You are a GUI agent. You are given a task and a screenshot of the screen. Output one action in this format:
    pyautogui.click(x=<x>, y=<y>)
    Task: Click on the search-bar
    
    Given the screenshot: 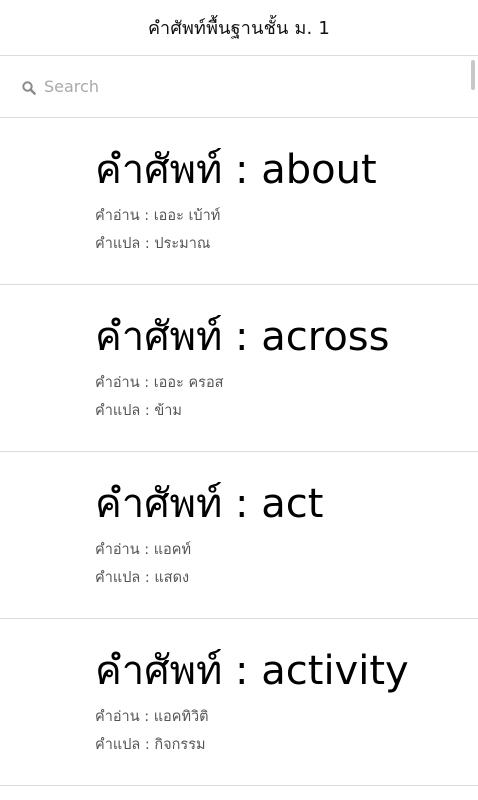 What is the action you would take?
    pyautogui.click(x=239, y=87)
    